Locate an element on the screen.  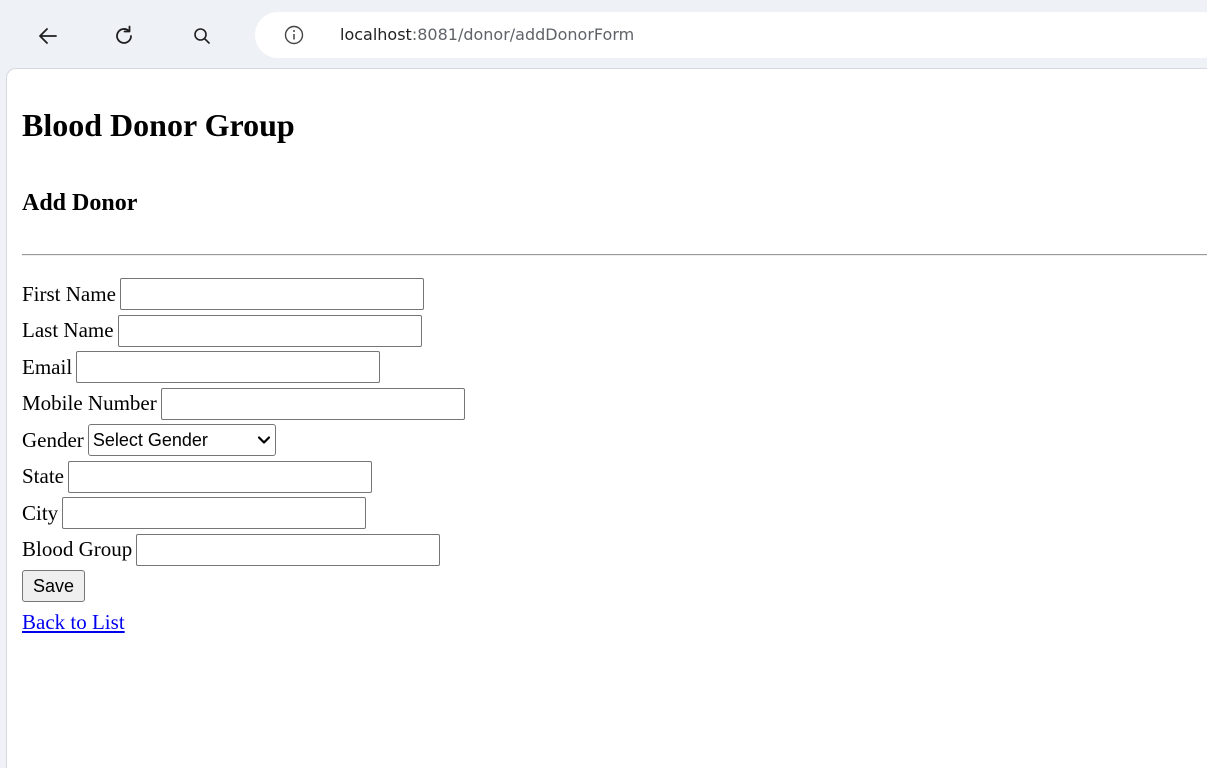
browser-toolbar: localhost:8081/donor/addDonorForm is located at coordinates (603, 34).